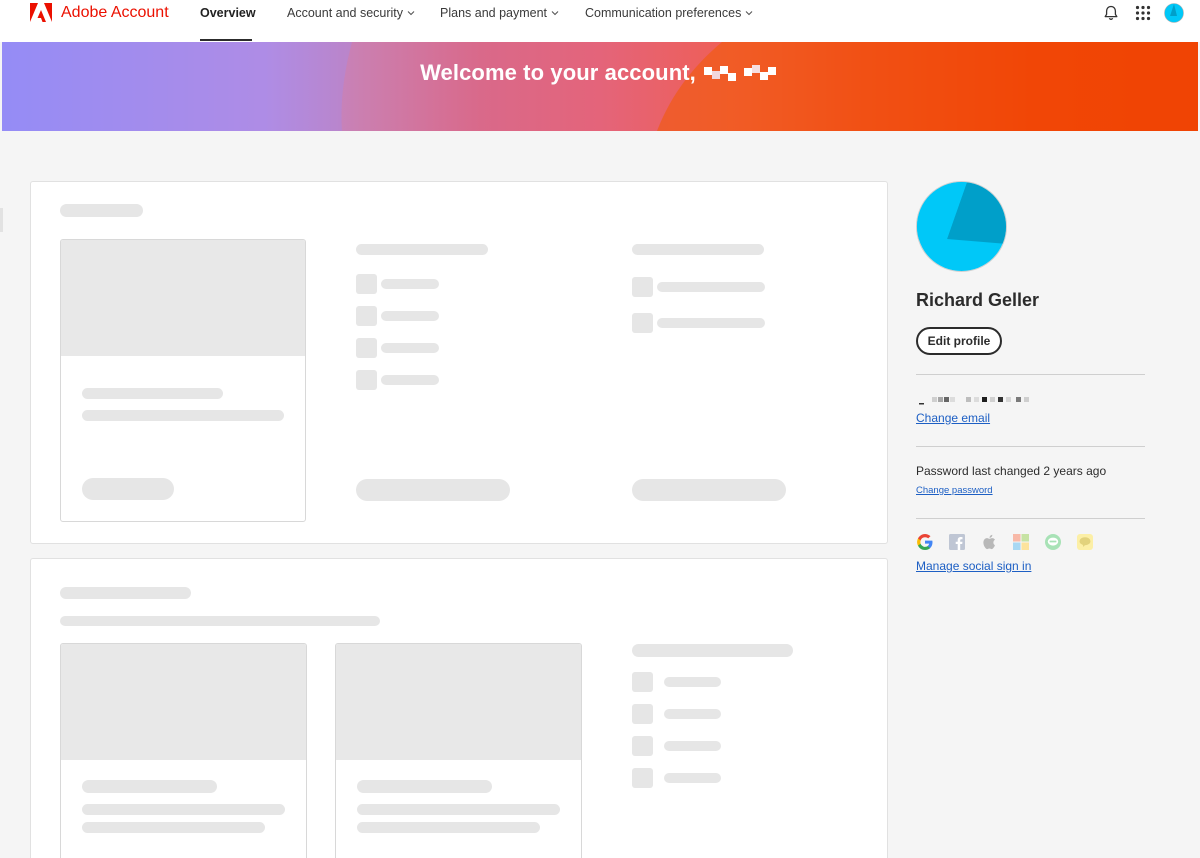 The height and width of the screenshot is (858, 1200). I want to click on welcome-heading: Welcome to your account,, so click(600, 73).